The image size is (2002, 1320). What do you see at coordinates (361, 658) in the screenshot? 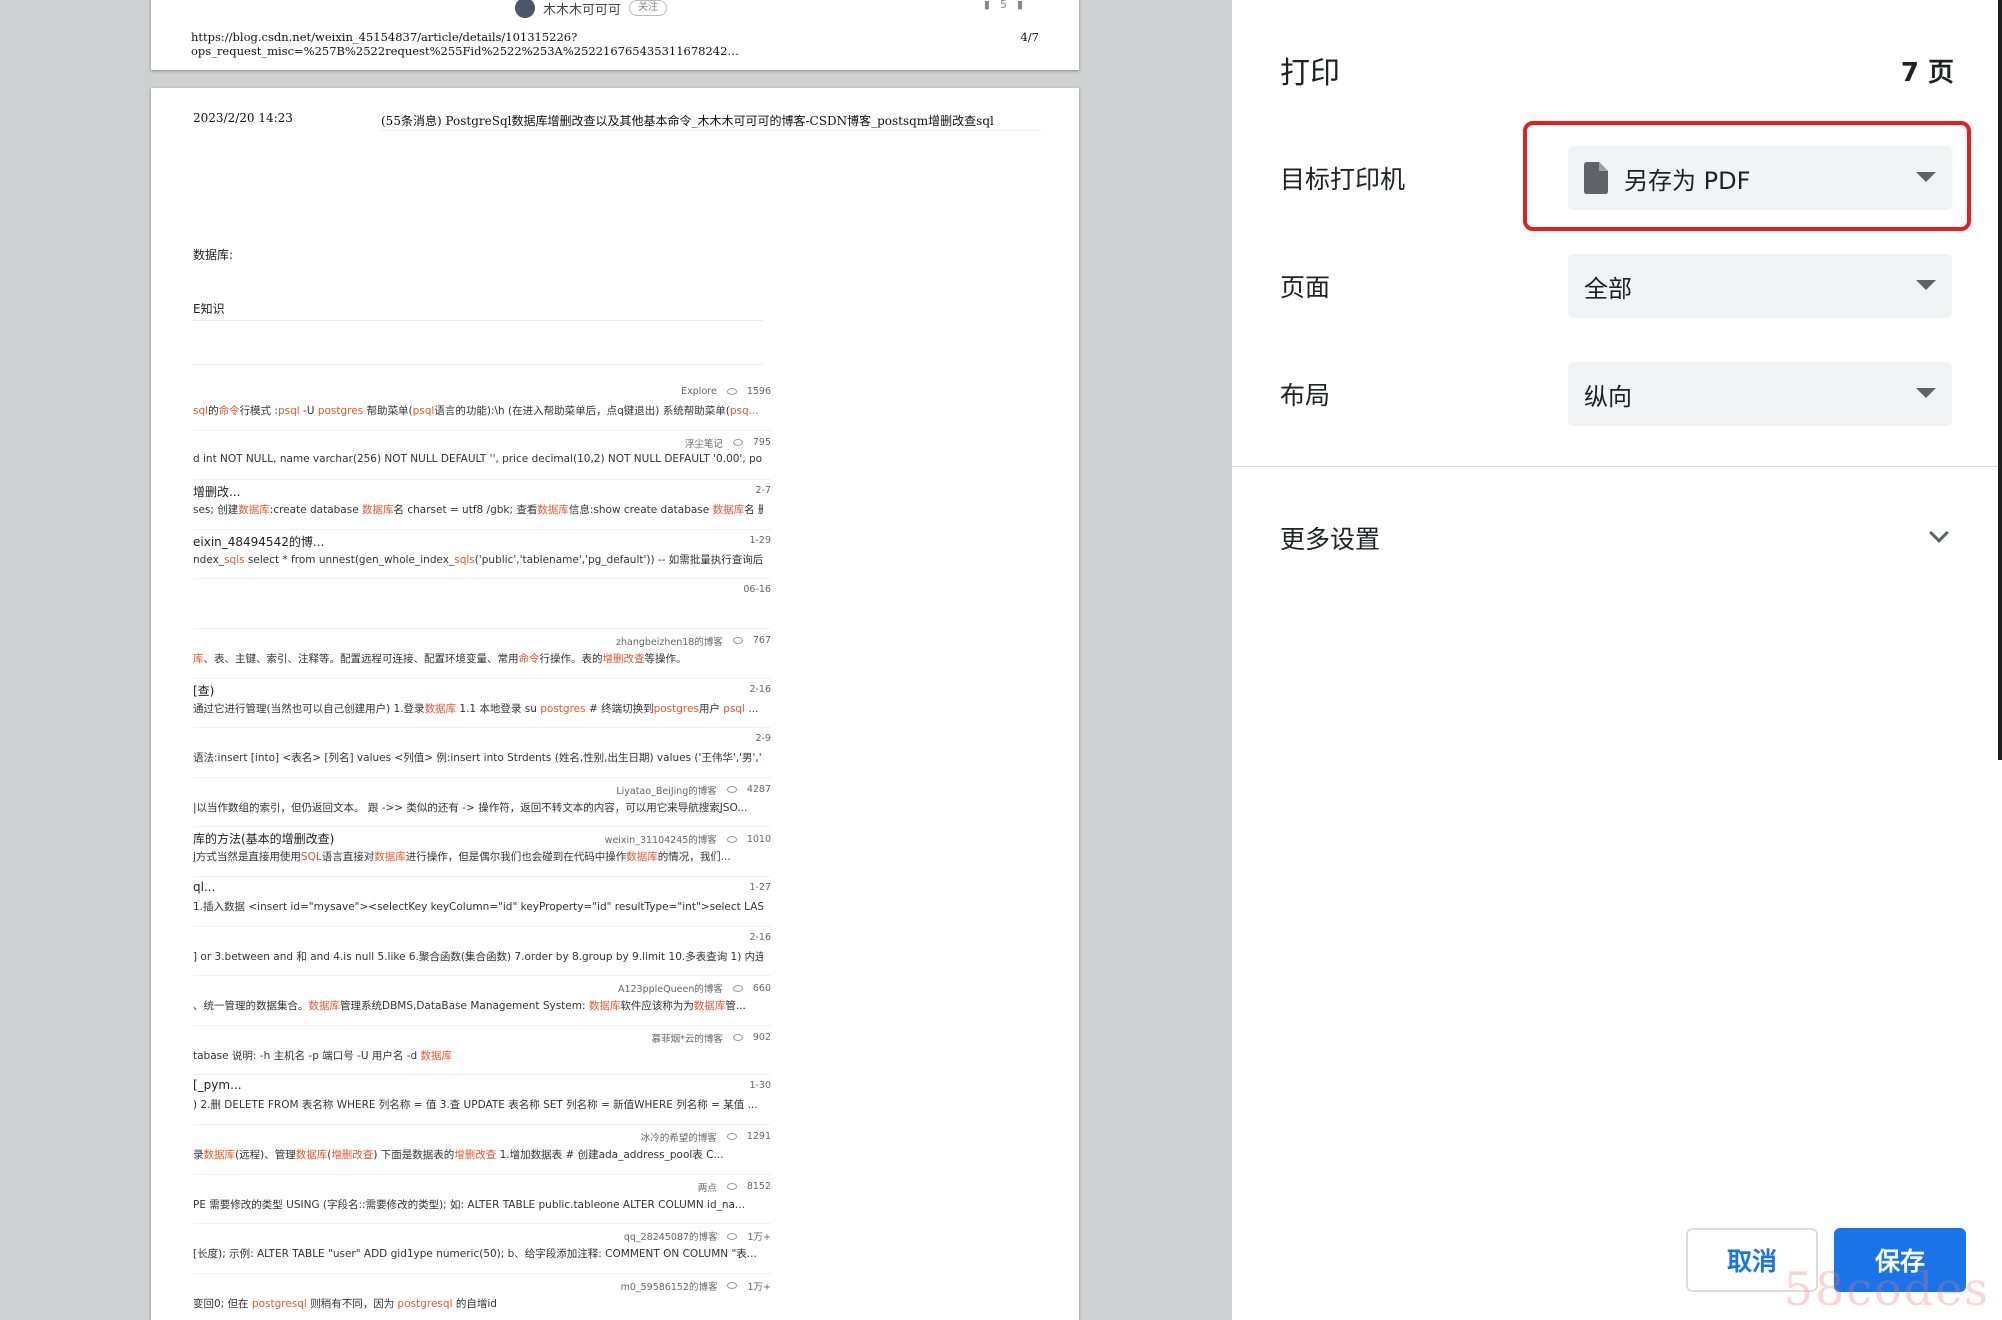
I see `snippet-segment: 、表、主键、索引、注释等。配置远程可连接、配置环境变量、常用` at bounding box center [361, 658].